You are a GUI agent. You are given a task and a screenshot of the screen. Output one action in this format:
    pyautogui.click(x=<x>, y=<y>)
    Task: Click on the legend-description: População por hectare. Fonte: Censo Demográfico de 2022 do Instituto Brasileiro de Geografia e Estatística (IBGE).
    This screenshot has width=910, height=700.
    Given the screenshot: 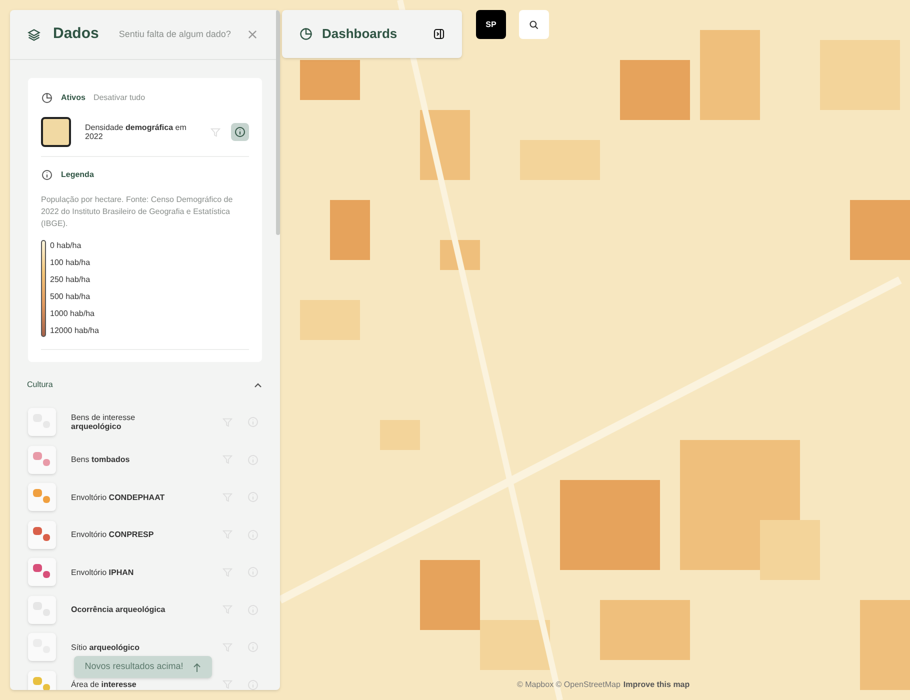 What is the action you would take?
    pyautogui.click(x=137, y=212)
    